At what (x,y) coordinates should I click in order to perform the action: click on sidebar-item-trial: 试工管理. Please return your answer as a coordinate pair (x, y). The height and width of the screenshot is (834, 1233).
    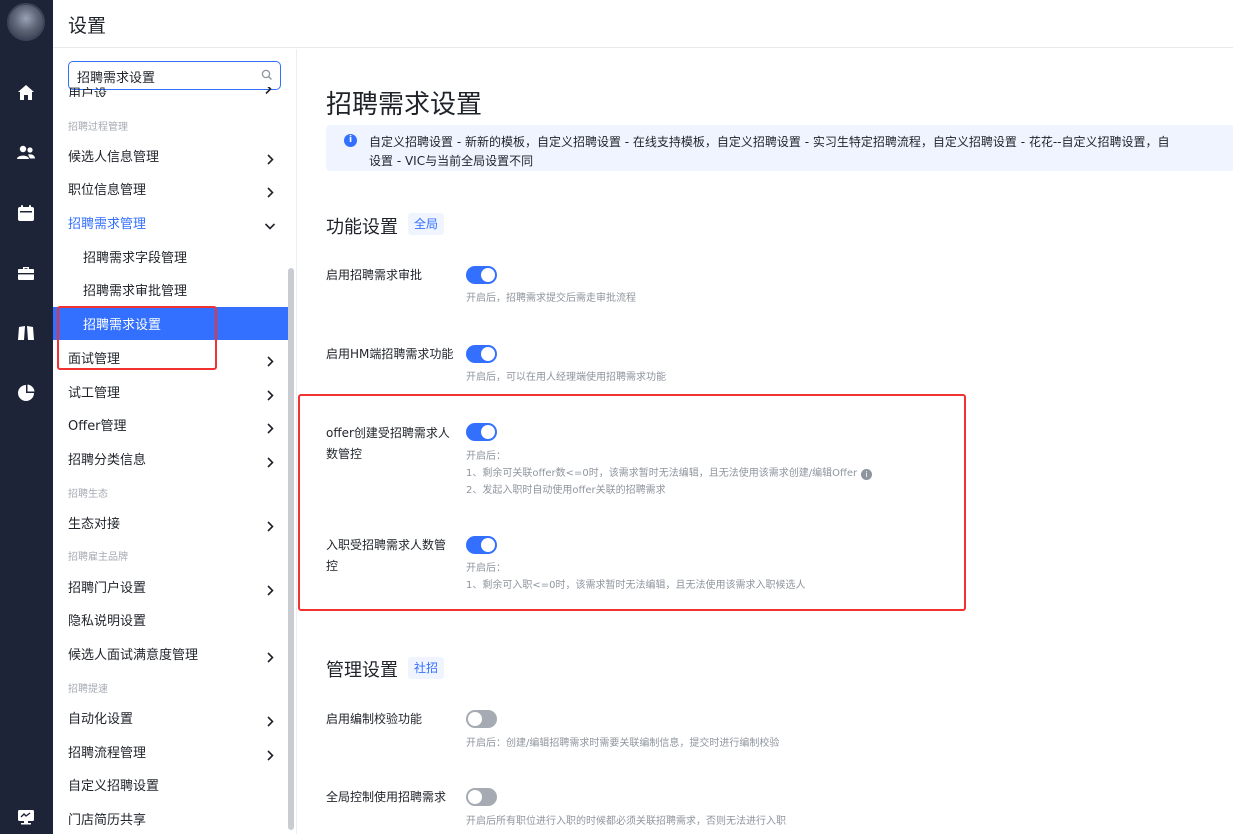
    Looking at the image, I should click on (171, 391).